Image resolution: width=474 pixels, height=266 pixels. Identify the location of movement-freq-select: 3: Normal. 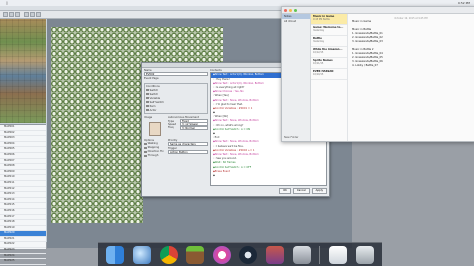
(194, 127).